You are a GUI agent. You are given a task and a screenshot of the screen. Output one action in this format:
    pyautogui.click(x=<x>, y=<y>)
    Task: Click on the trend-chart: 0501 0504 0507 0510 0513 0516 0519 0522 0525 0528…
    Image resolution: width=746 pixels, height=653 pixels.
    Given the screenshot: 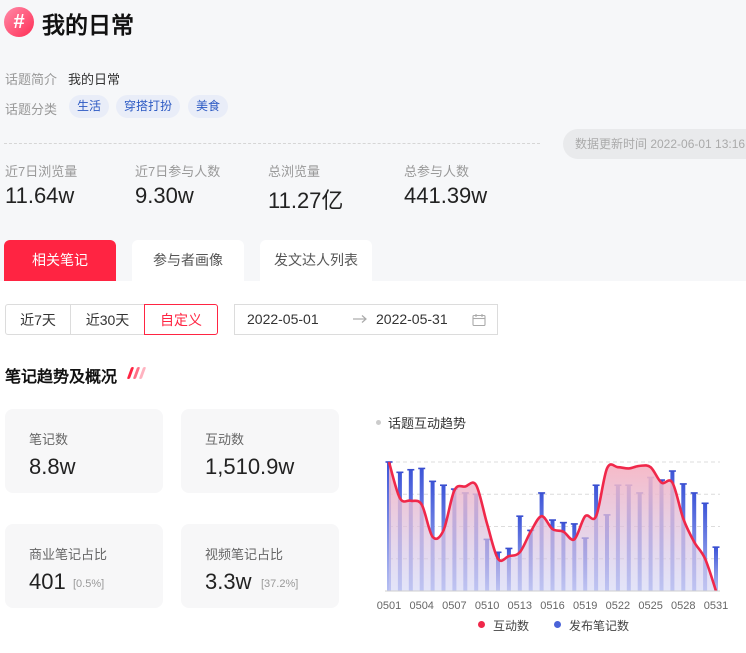 What is the action you would take?
    pyautogui.click(x=552, y=536)
    